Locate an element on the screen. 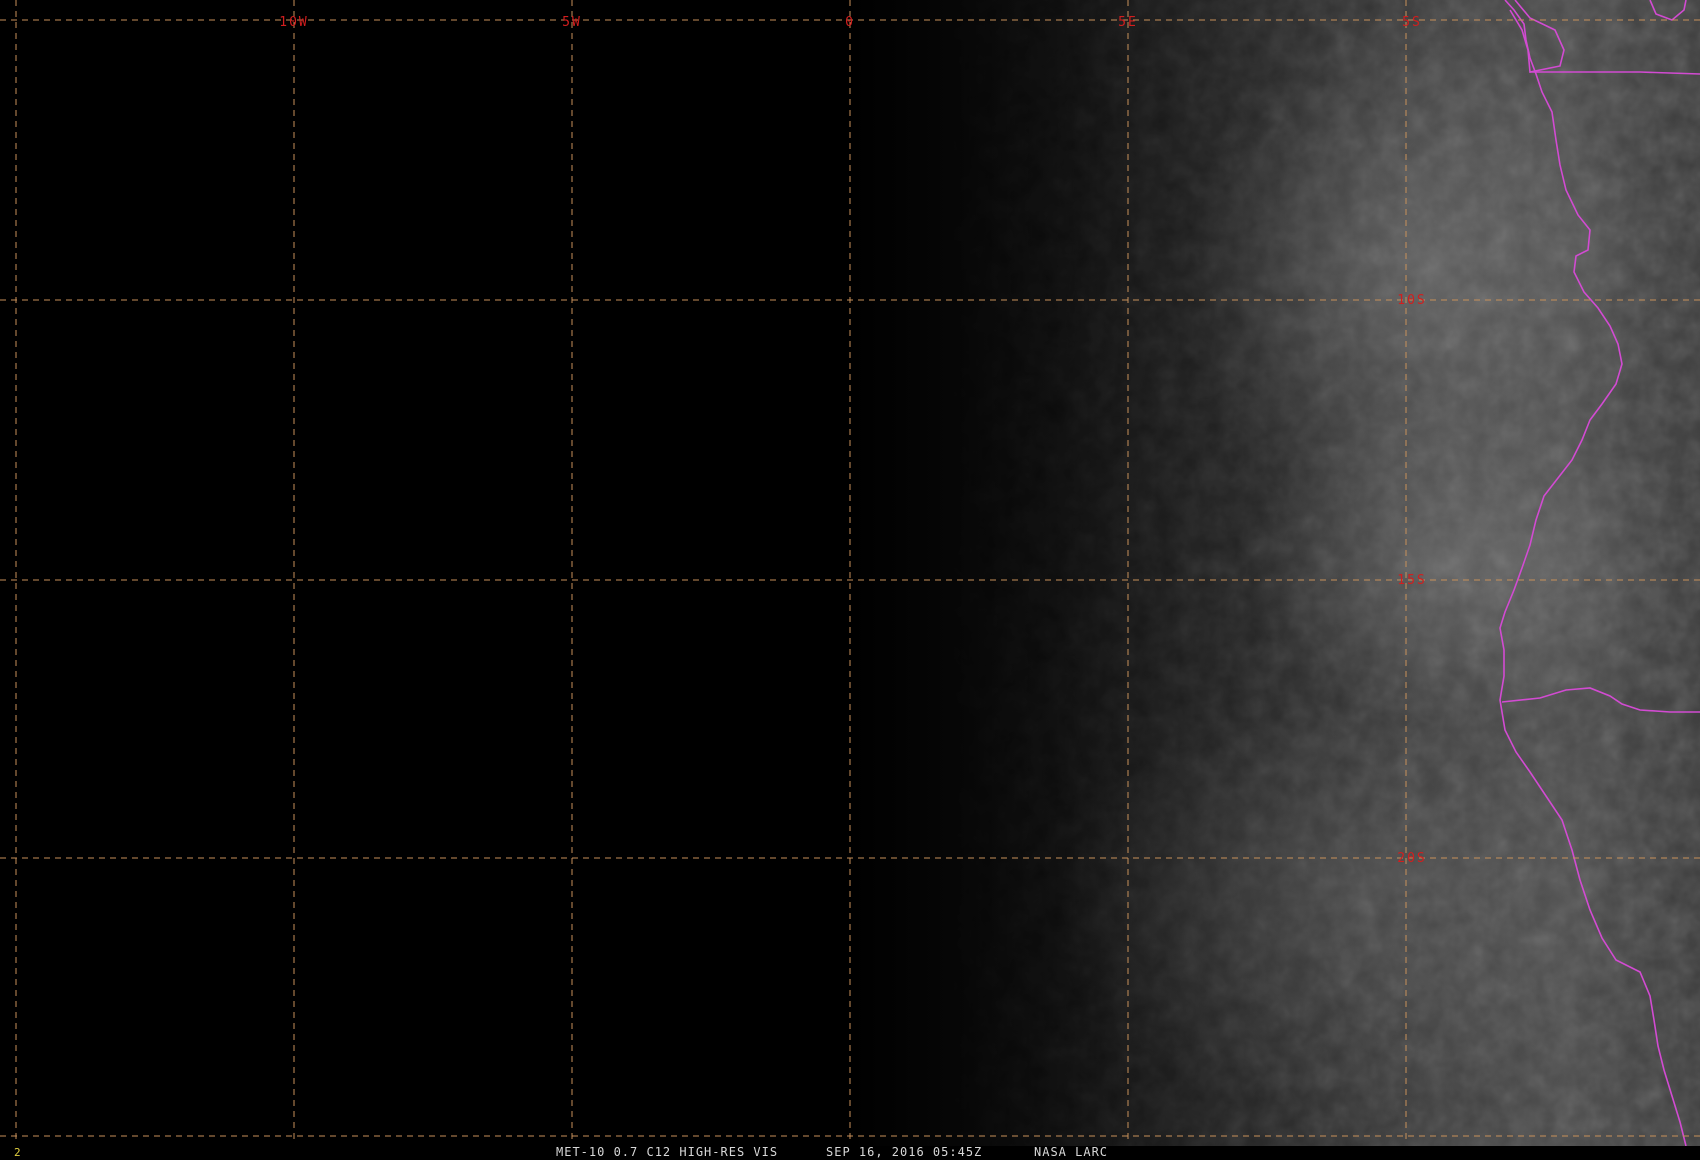 The width and height of the screenshot is (1700, 1160). longitude-label: 5E is located at coordinates (1128, 22).